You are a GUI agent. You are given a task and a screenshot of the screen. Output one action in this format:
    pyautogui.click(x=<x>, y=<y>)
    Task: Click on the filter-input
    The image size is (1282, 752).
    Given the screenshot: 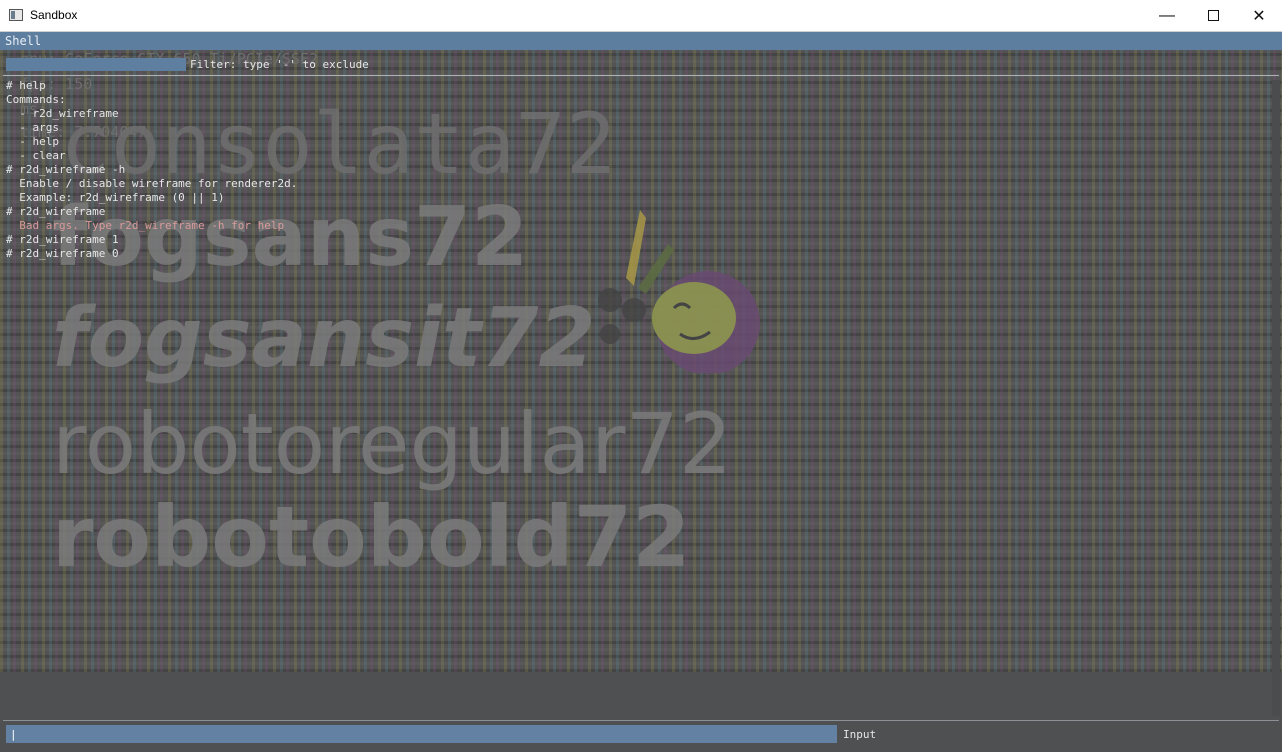 What is the action you would take?
    pyautogui.click(x=96, y=64)
    